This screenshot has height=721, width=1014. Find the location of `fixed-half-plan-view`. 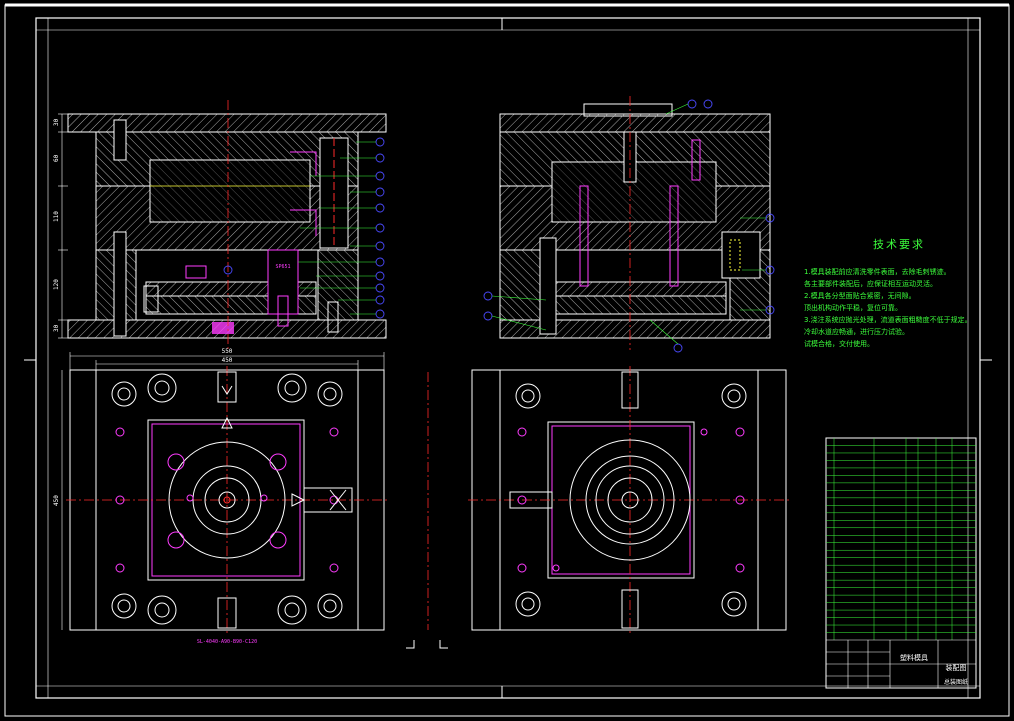

fixed-half-plan-view is located at coordinates (629, 501).